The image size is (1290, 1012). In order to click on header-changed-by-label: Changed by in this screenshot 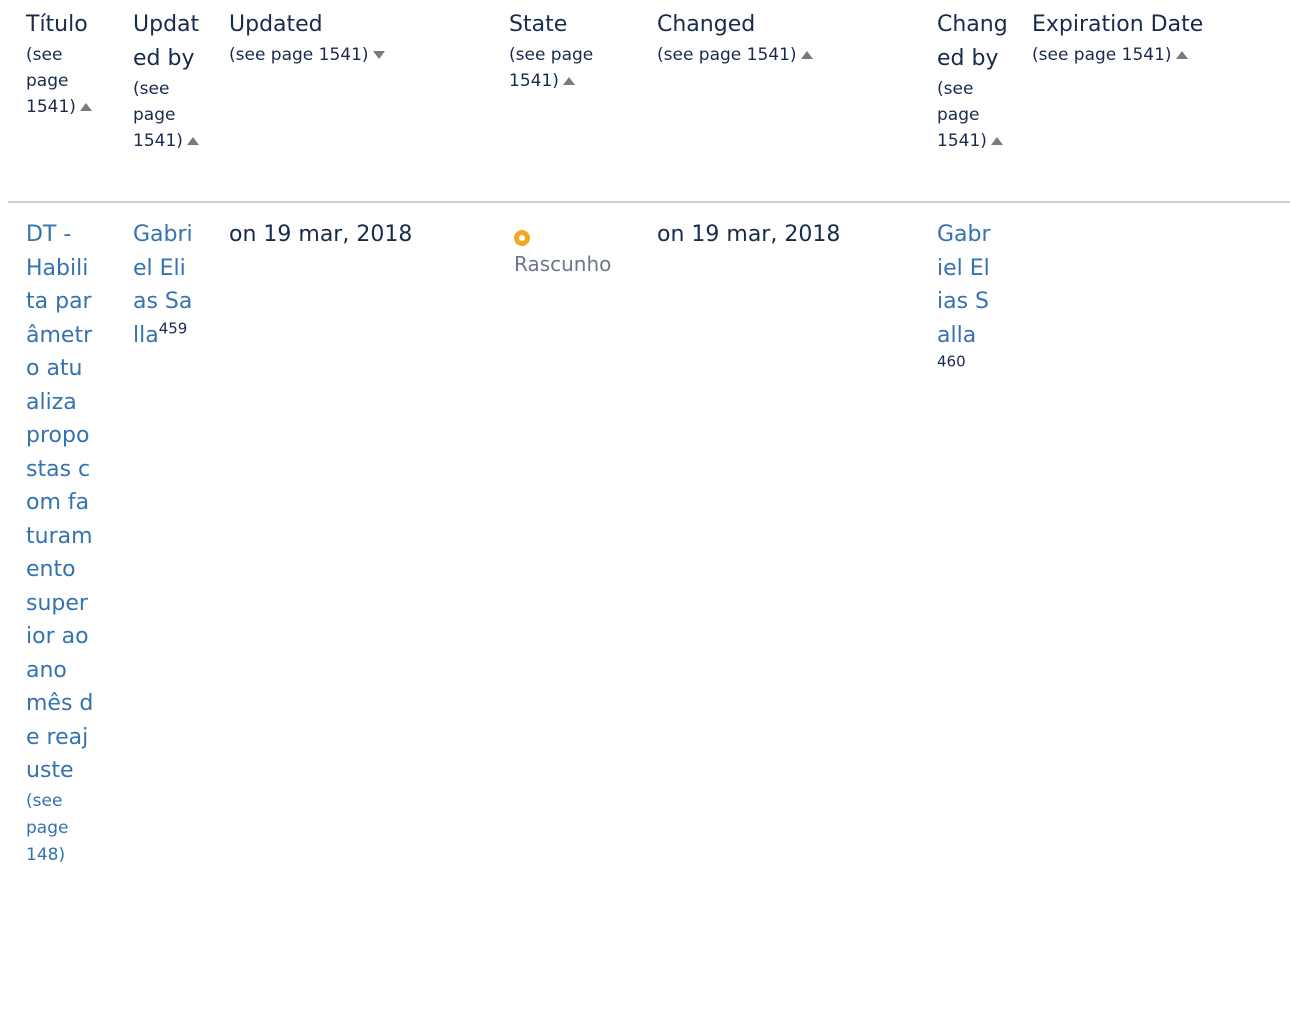, I will do `click(972, 41)`.